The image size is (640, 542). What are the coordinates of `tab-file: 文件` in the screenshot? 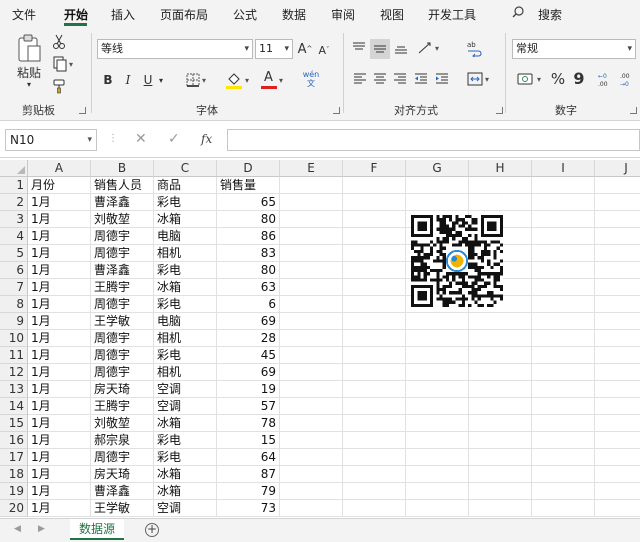 It's located at (24, 14).